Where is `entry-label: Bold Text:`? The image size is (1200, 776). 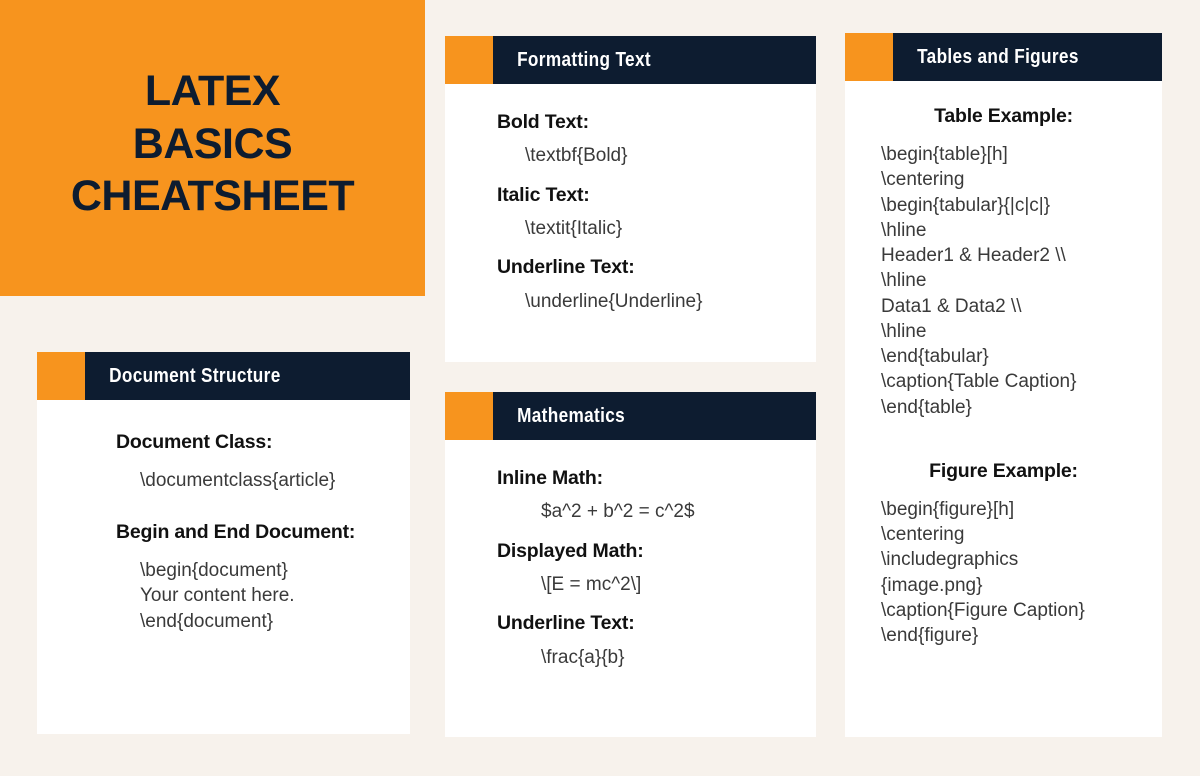
entry-label: Bold Text: is located at coordinates (543, 122).